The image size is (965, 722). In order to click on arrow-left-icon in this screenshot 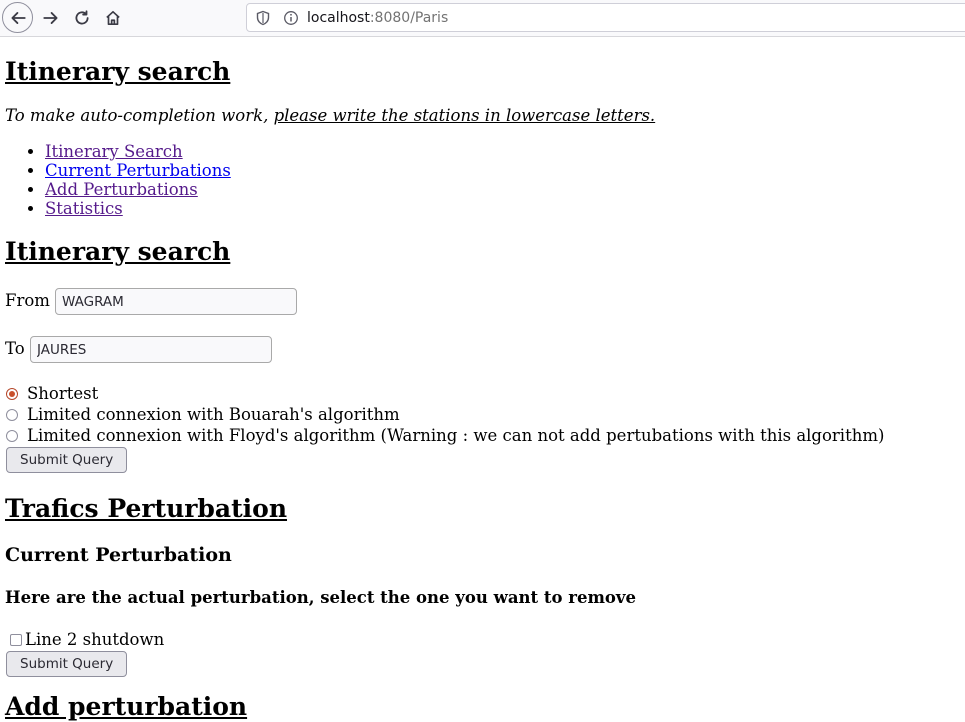, I will do `click(18, 17)`.